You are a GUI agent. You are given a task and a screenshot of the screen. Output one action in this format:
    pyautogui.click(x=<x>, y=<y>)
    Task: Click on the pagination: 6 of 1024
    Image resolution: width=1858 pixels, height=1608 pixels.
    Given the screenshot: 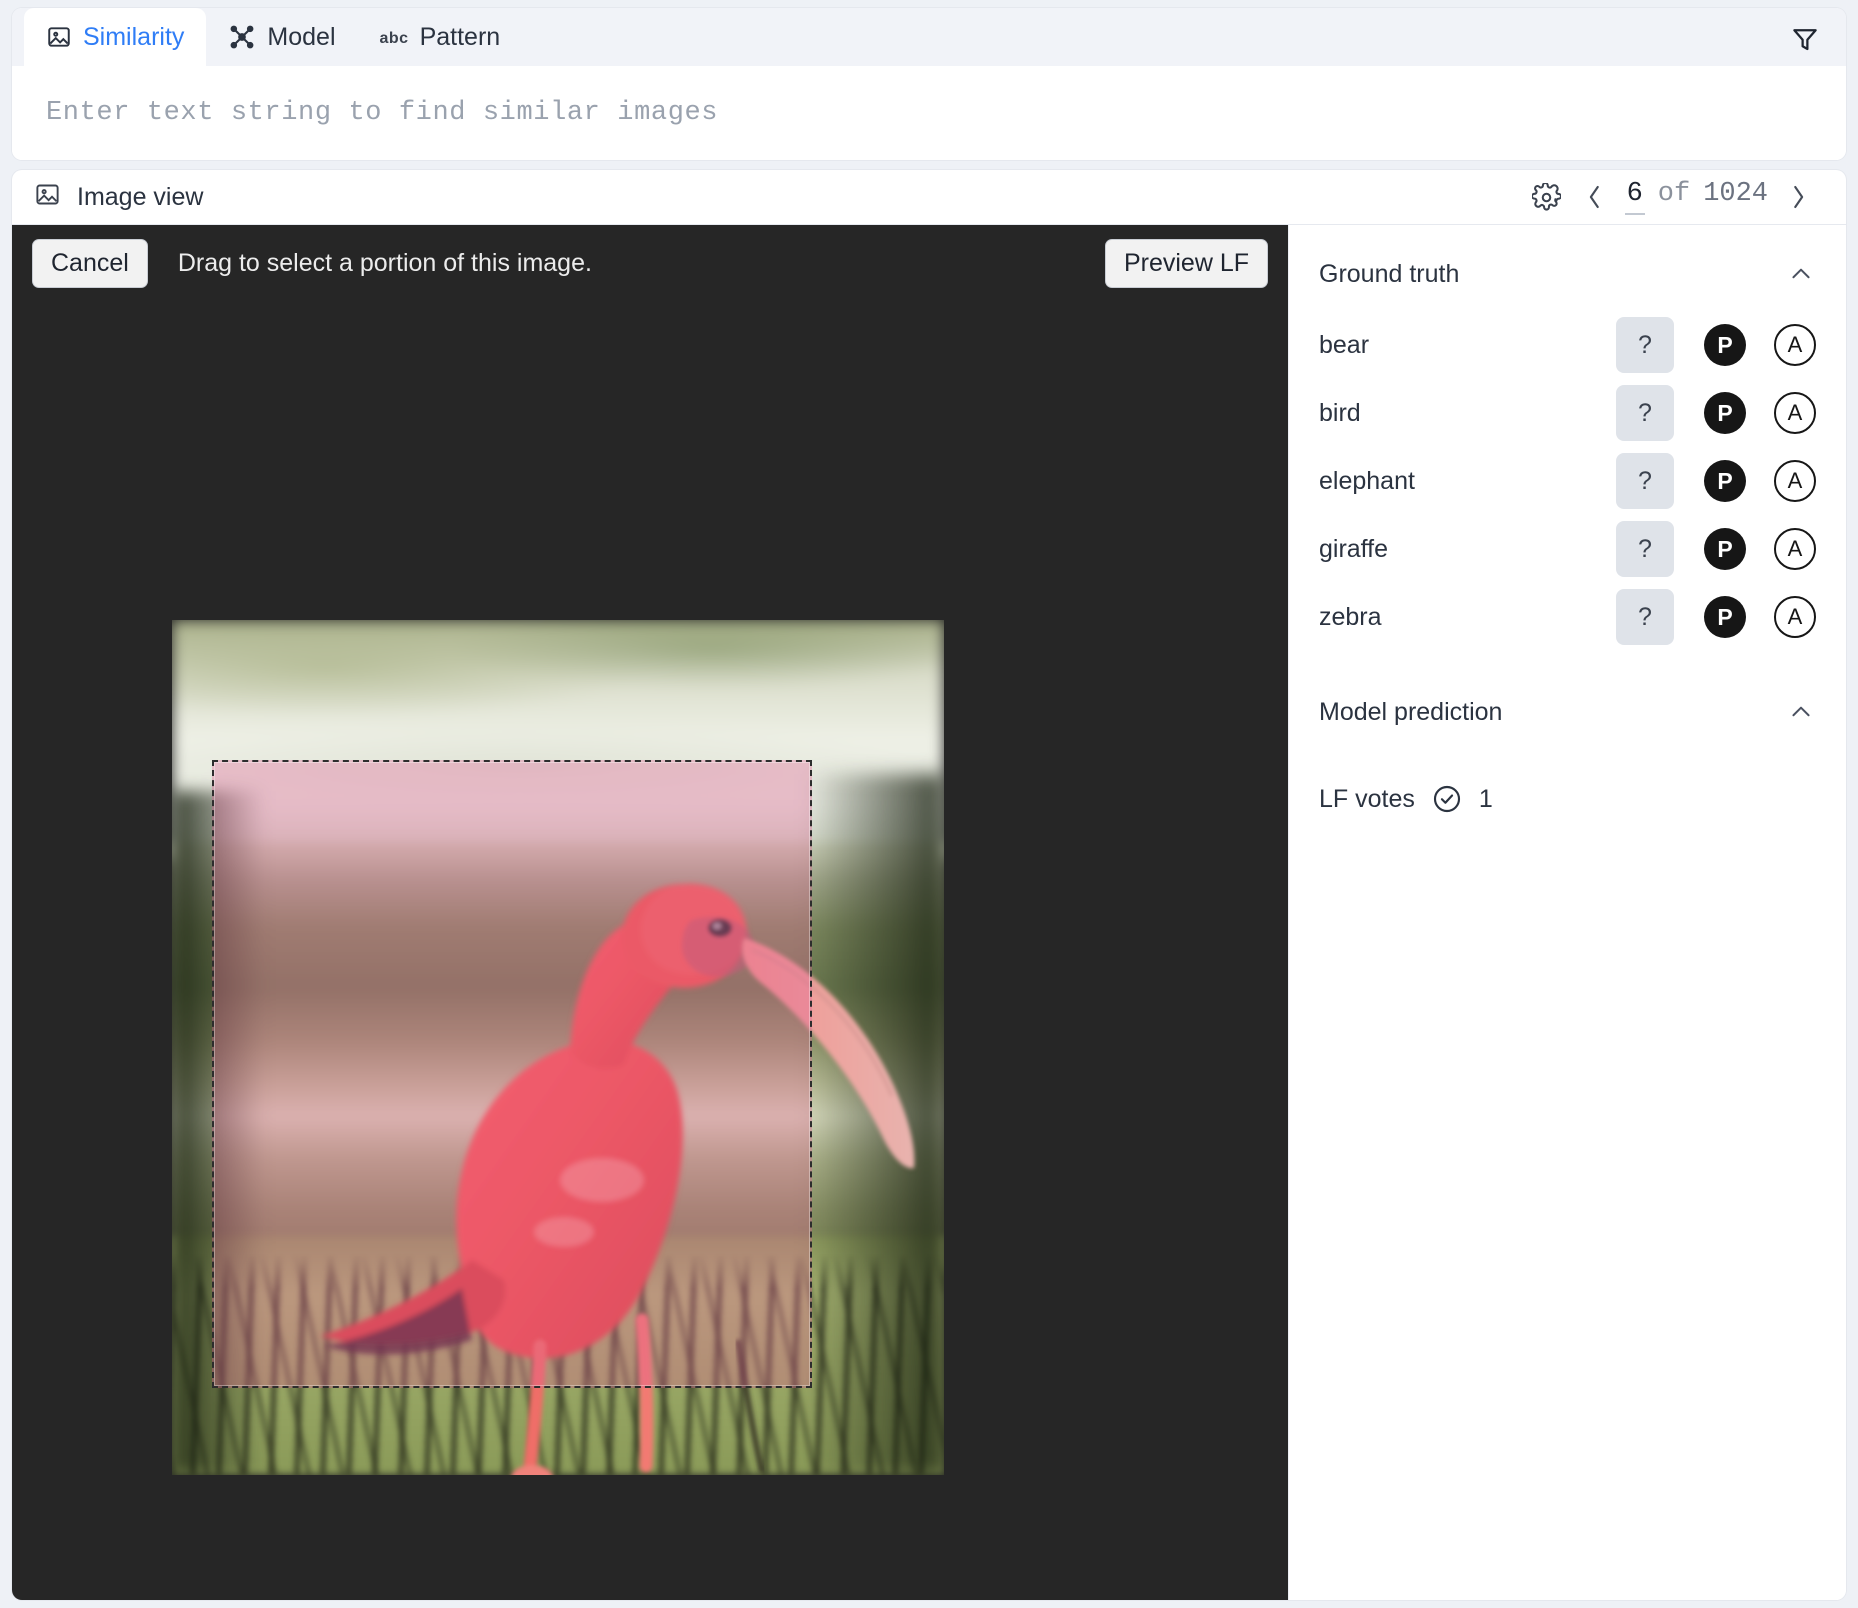 What is the action you would take?
    pyautogui.click(x=1674, y=197)
    